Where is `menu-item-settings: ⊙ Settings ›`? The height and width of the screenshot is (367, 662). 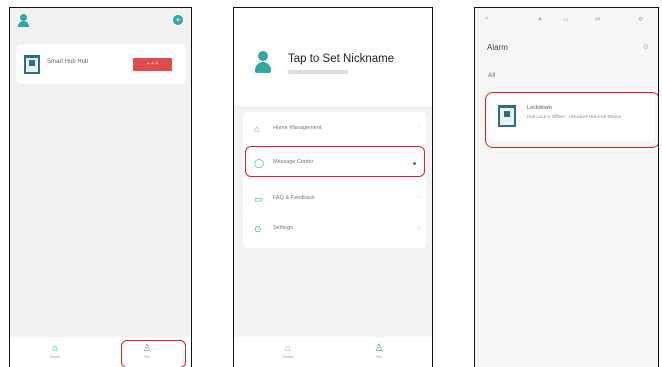 menu-item-settings: ⊙ Settings › is located at coordinates (334, 230).